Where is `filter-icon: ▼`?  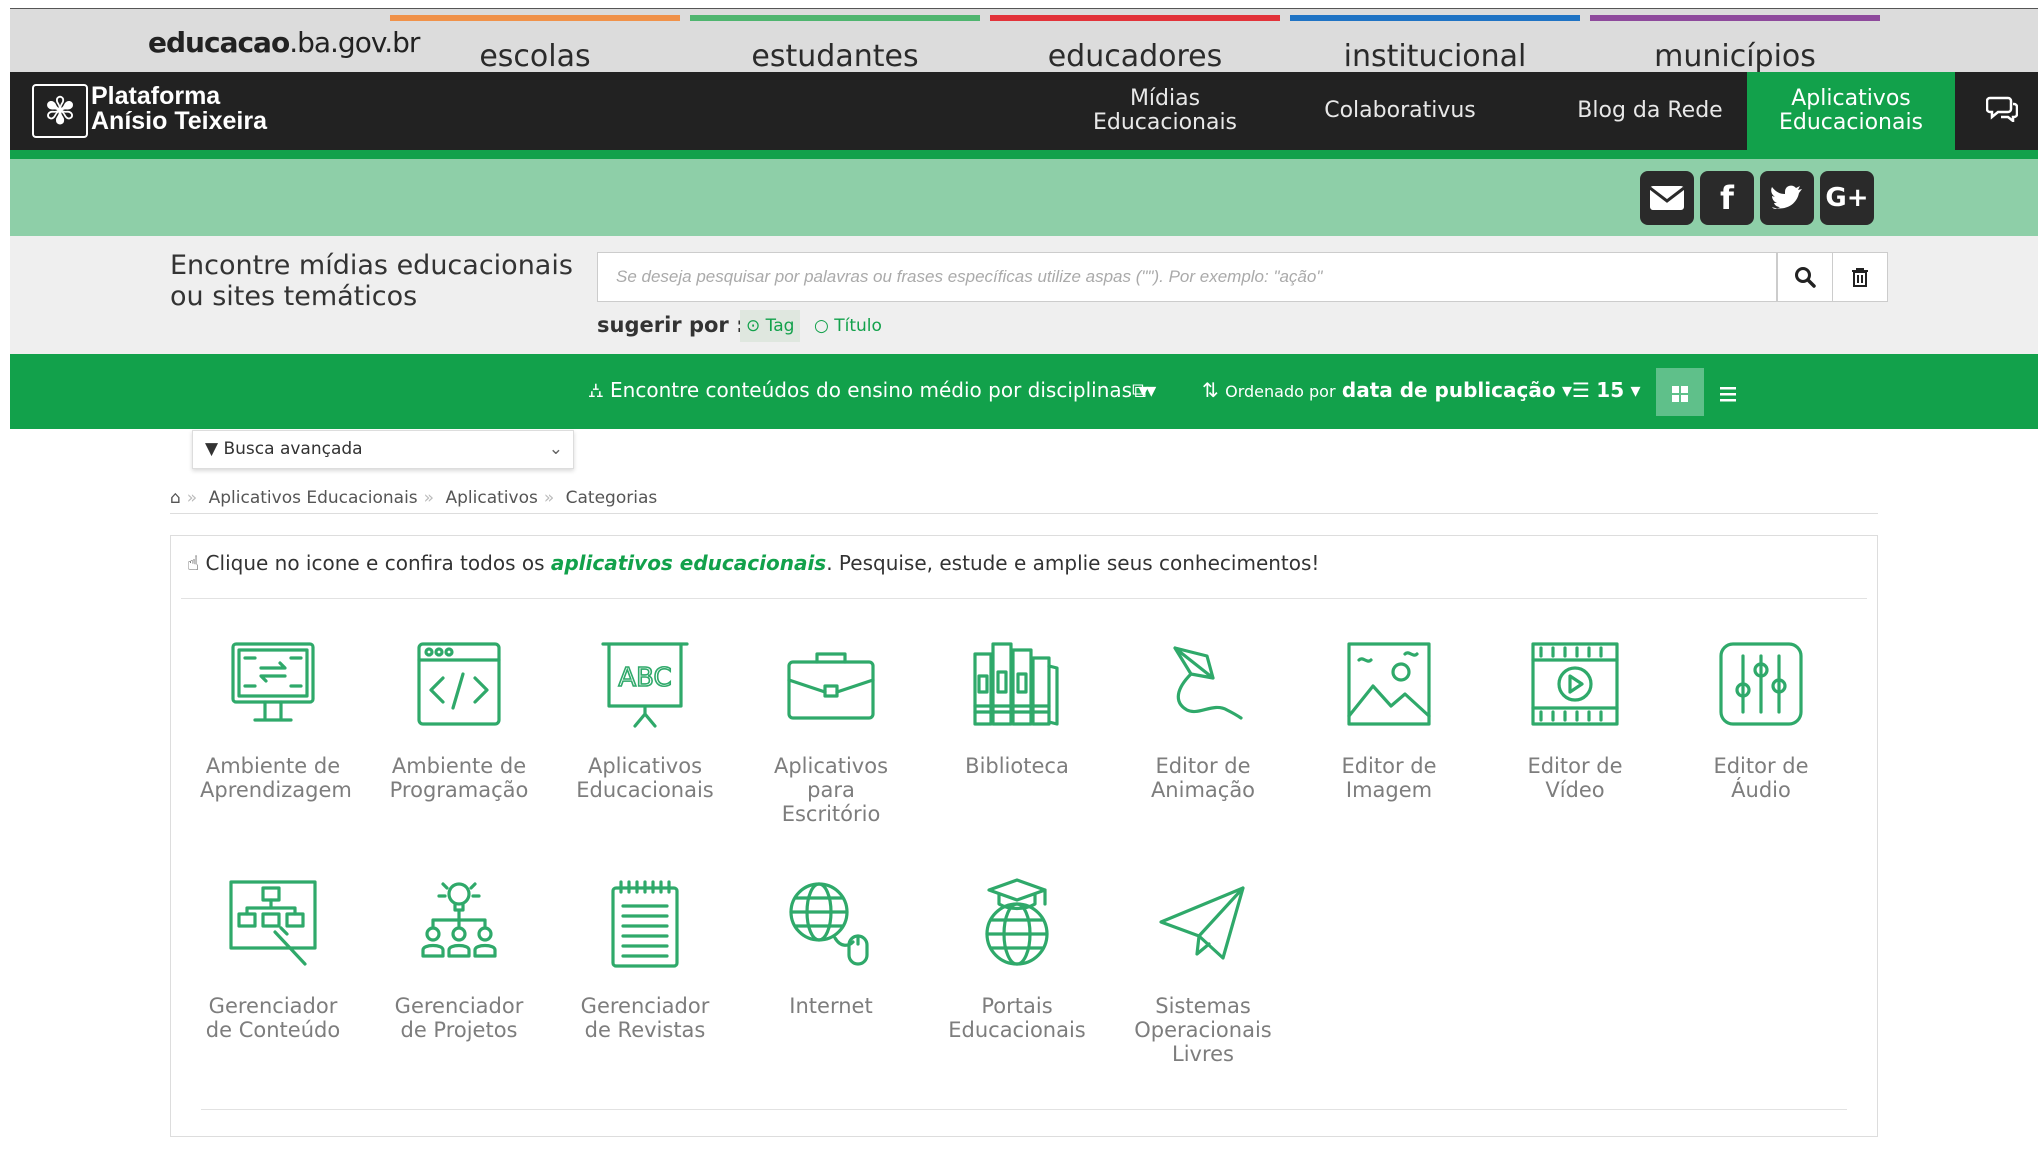 filter-icon: ▼ is located at coordinates (212, 449).